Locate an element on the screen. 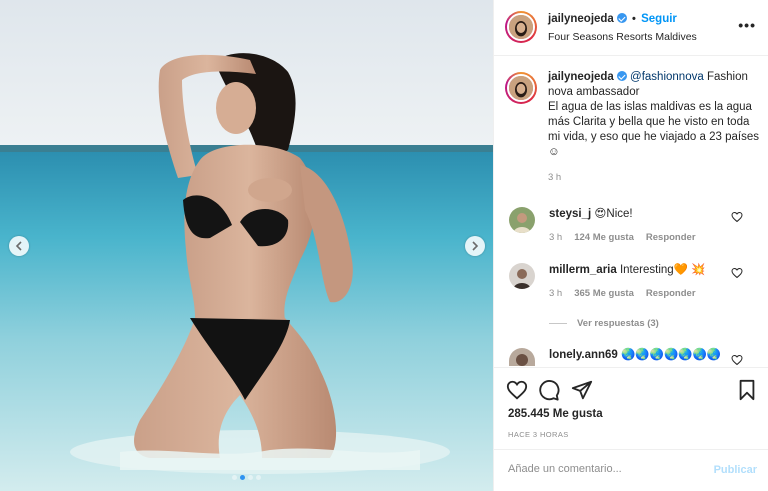 The height and width of the screenshot is (491, 768). caption-time: 3 h is located at coordinates (654, 177).